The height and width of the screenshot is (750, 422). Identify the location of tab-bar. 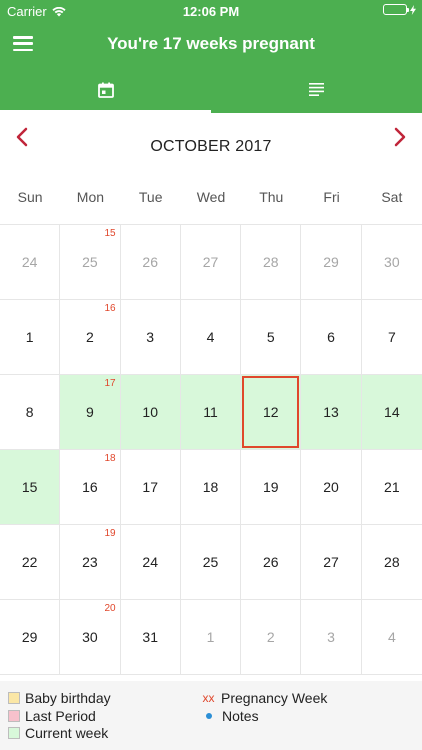
(211, 89).